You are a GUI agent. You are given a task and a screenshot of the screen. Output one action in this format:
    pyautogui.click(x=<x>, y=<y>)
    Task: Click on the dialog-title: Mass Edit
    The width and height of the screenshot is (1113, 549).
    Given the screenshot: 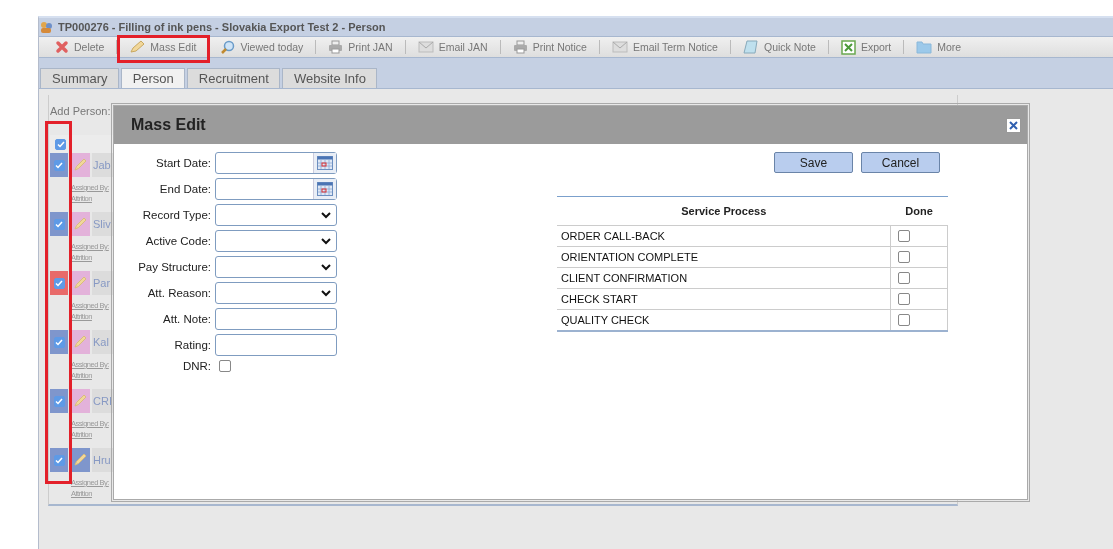 What is the action you would take?
    pyautogui.click(x=168, y=125)
    